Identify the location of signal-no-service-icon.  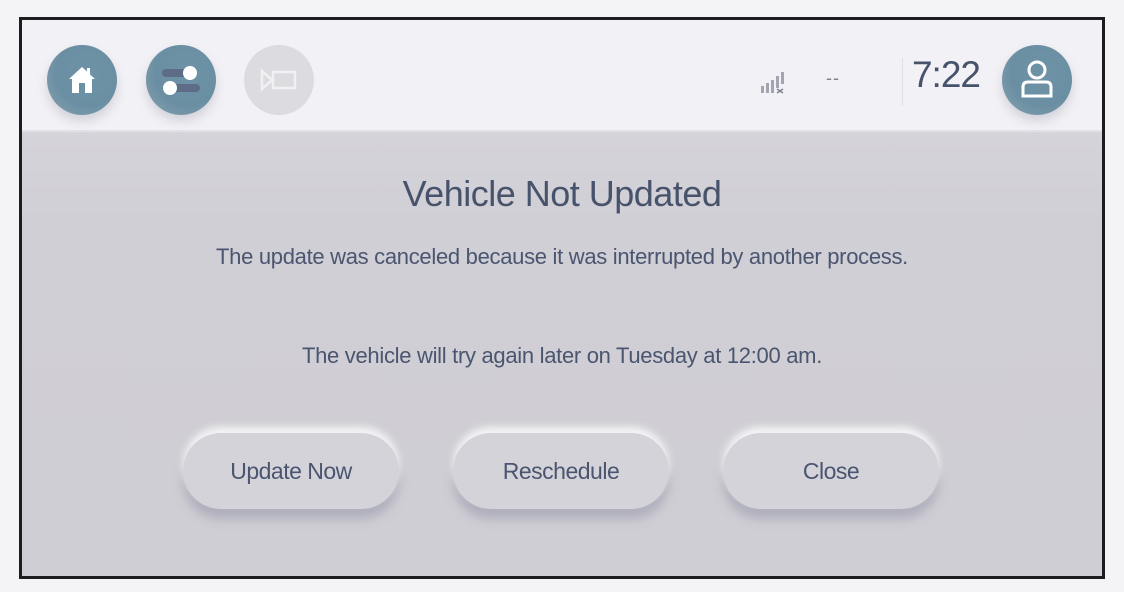
(772, 83).